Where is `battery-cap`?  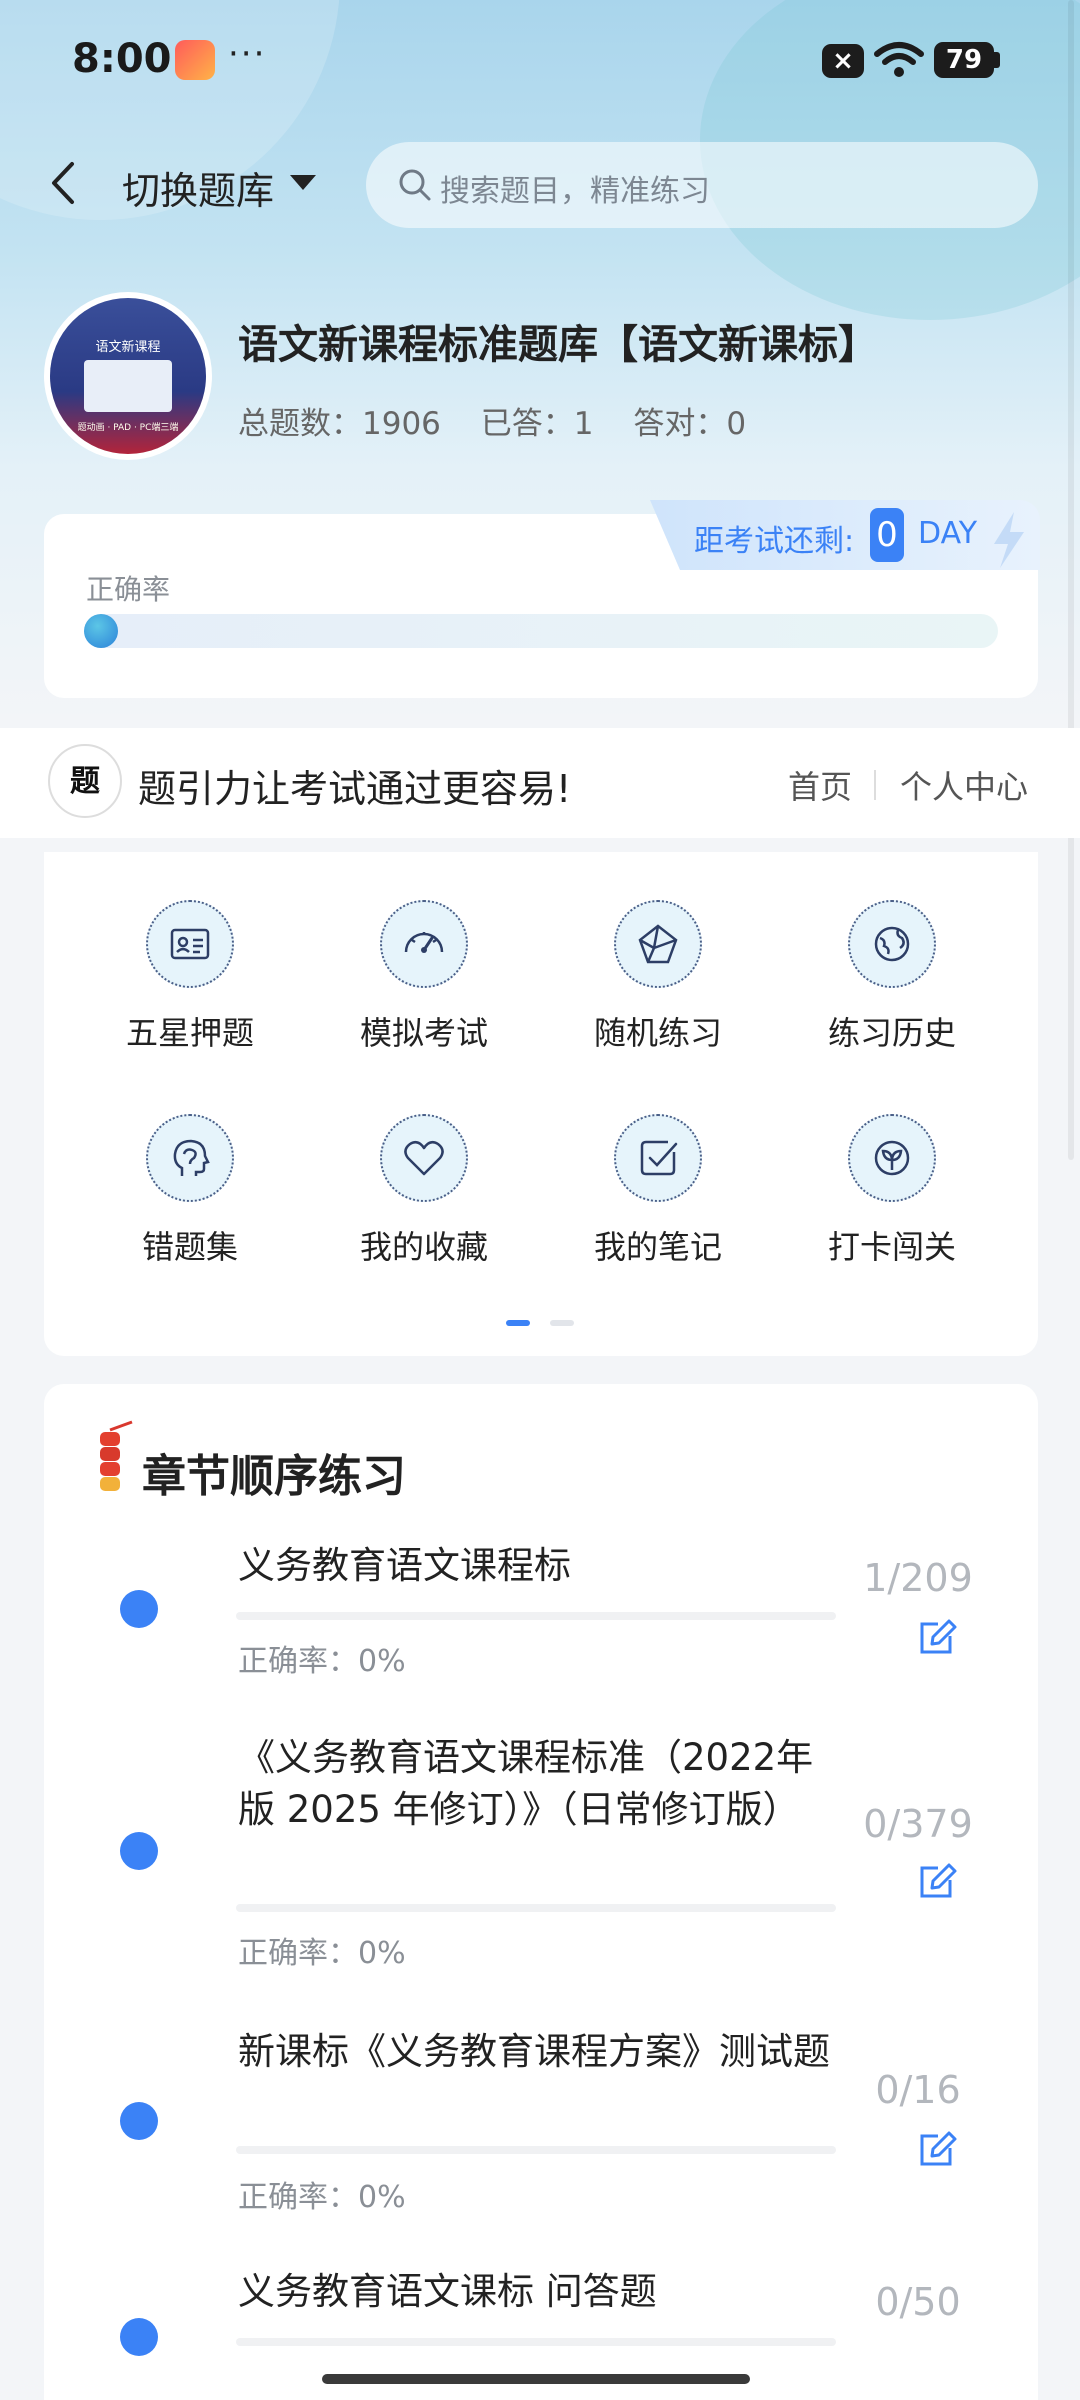 battery-cap is located at coordinates (997, 60).